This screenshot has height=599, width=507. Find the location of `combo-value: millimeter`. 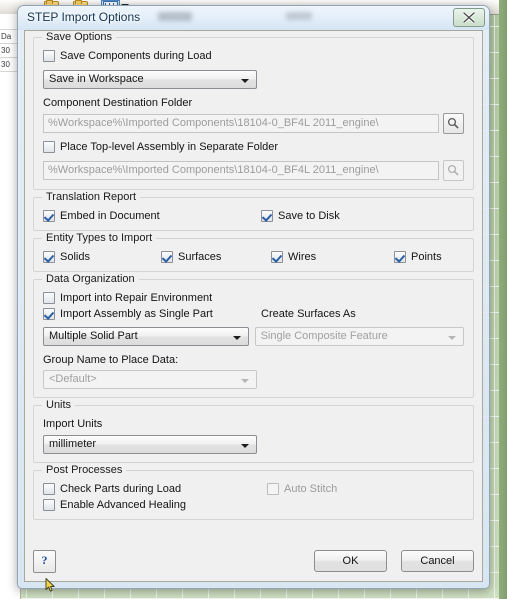

combo-value: millimeter is located at coordinates (73, 444).